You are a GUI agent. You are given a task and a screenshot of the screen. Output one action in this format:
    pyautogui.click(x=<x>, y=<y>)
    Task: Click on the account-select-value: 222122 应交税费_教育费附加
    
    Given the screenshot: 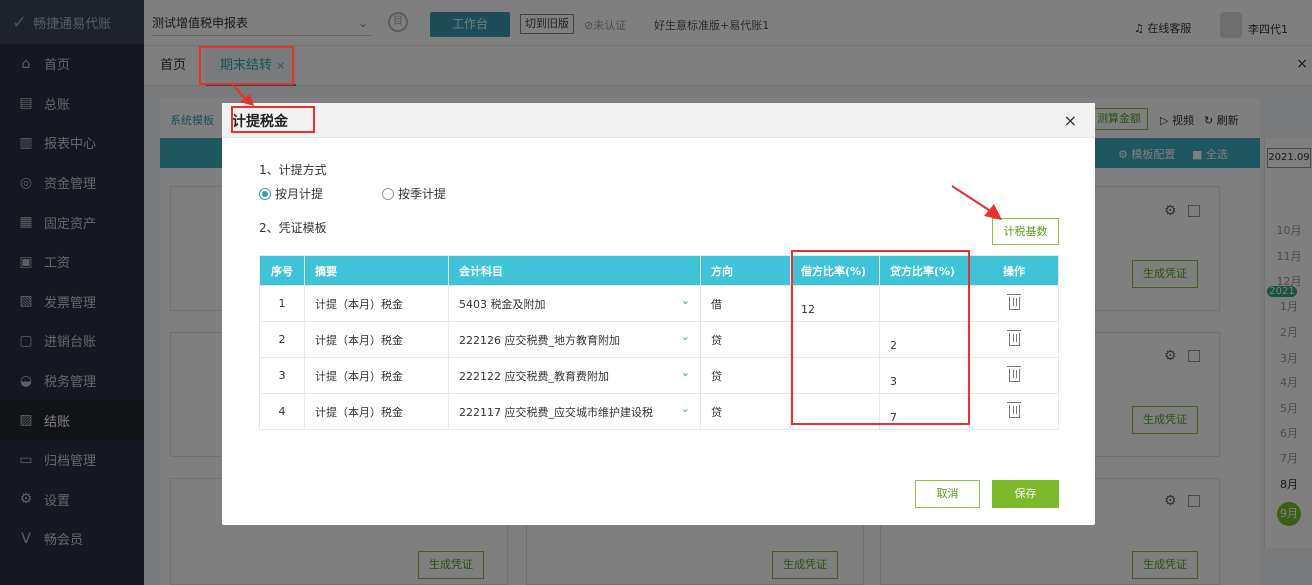 What is the action you would take?
    pyautogui.click(x=534, y=376)
    